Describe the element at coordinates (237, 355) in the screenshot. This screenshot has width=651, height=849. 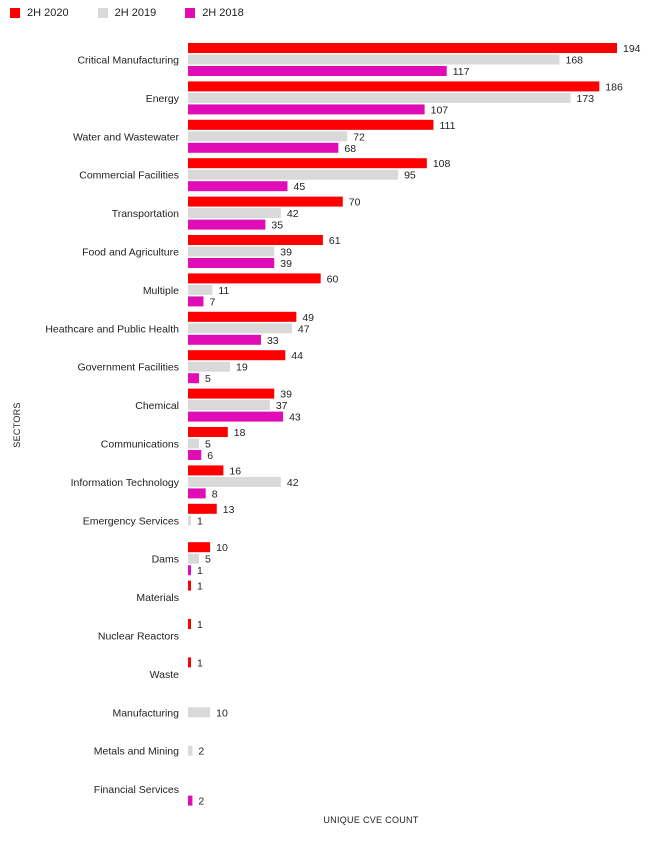
I see `bar-government-facilities-2h-2020` at that location.